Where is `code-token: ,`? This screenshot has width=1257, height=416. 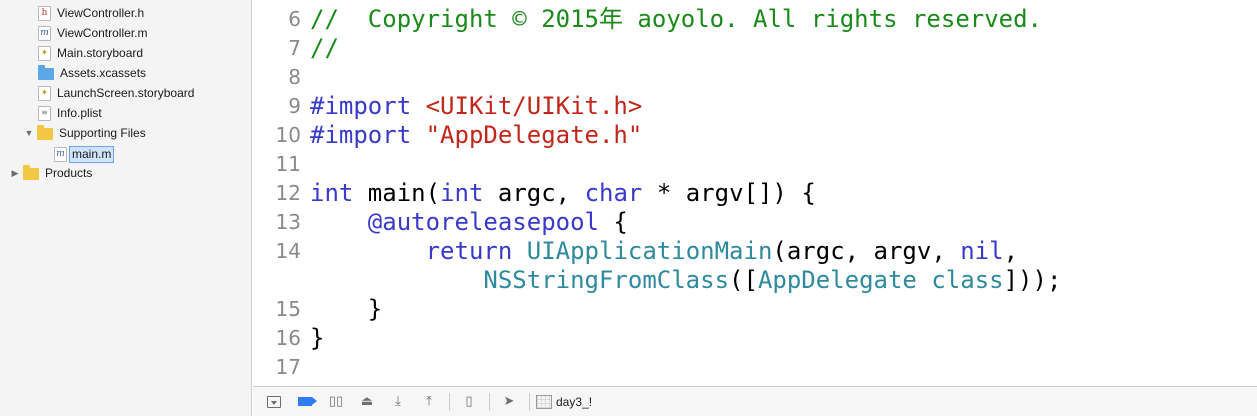
code-token: , is located at coordinates (1011, 251).